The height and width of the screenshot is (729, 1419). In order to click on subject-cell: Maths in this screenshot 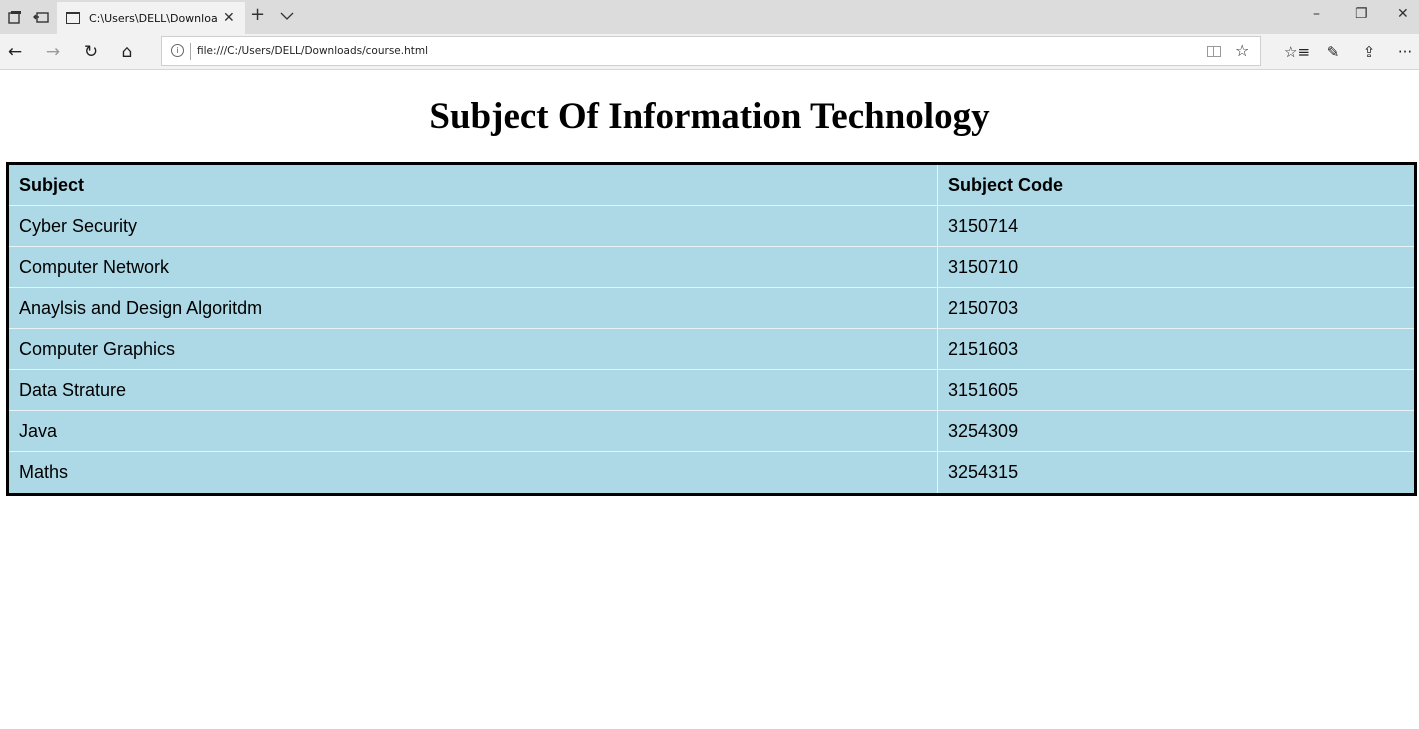, I will do `click(473, 472)`.